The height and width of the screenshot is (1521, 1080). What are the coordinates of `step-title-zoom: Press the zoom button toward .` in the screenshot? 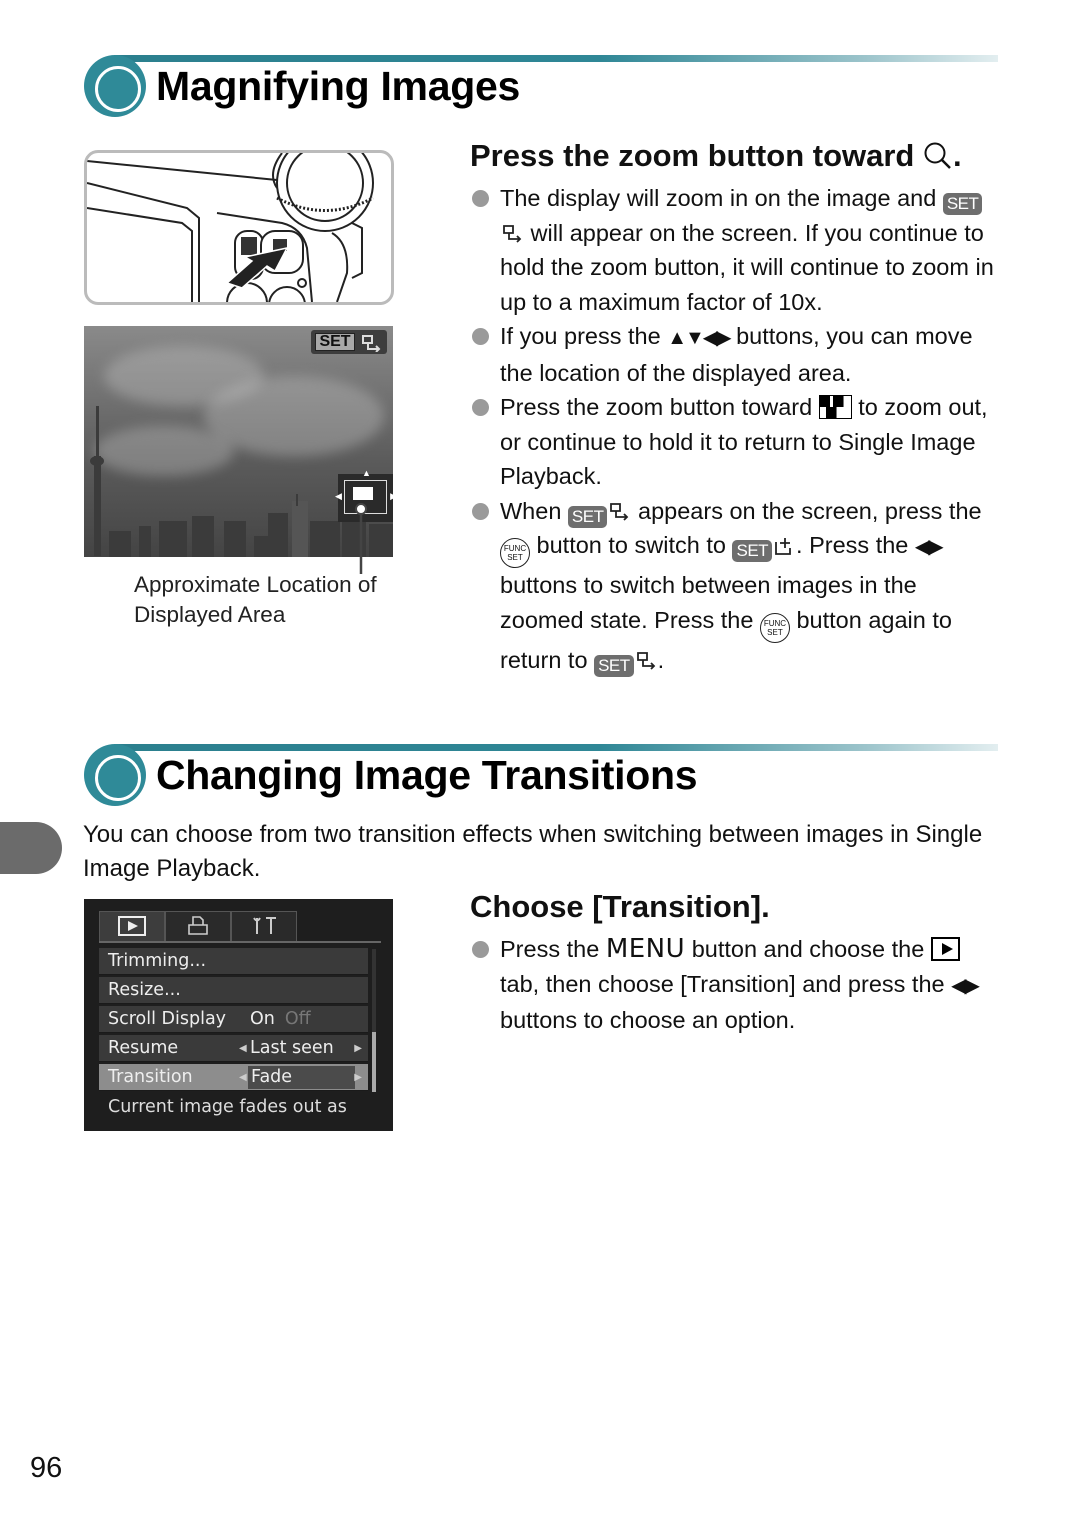 It's located at (716, 155).